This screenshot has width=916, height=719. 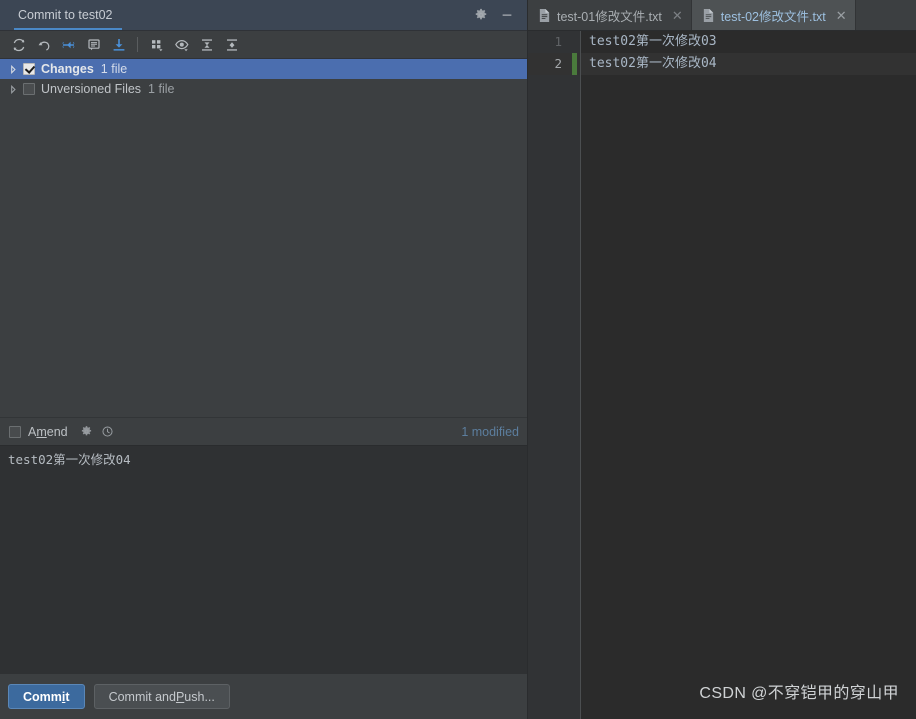 I want to click on amend-label: Amend, so click(x=48, y=432).